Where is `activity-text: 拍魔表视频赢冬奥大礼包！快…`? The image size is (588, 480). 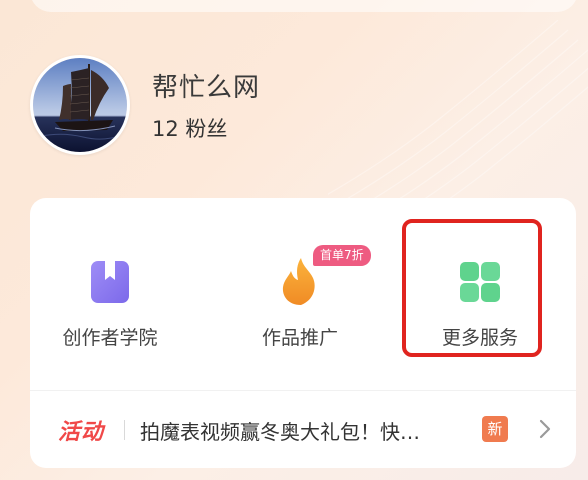 activity-text: 拍魔表视频赢冬奥大礼包！快… is located at coordinates (280, 432).